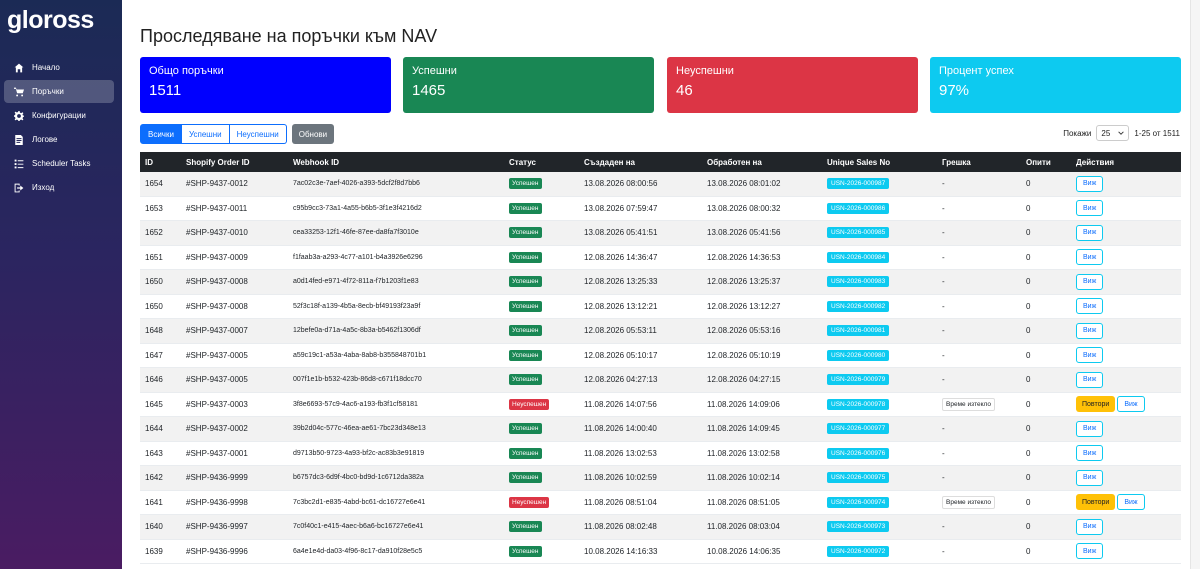  I want to click on app-logo: gloross, so click(50, 20).